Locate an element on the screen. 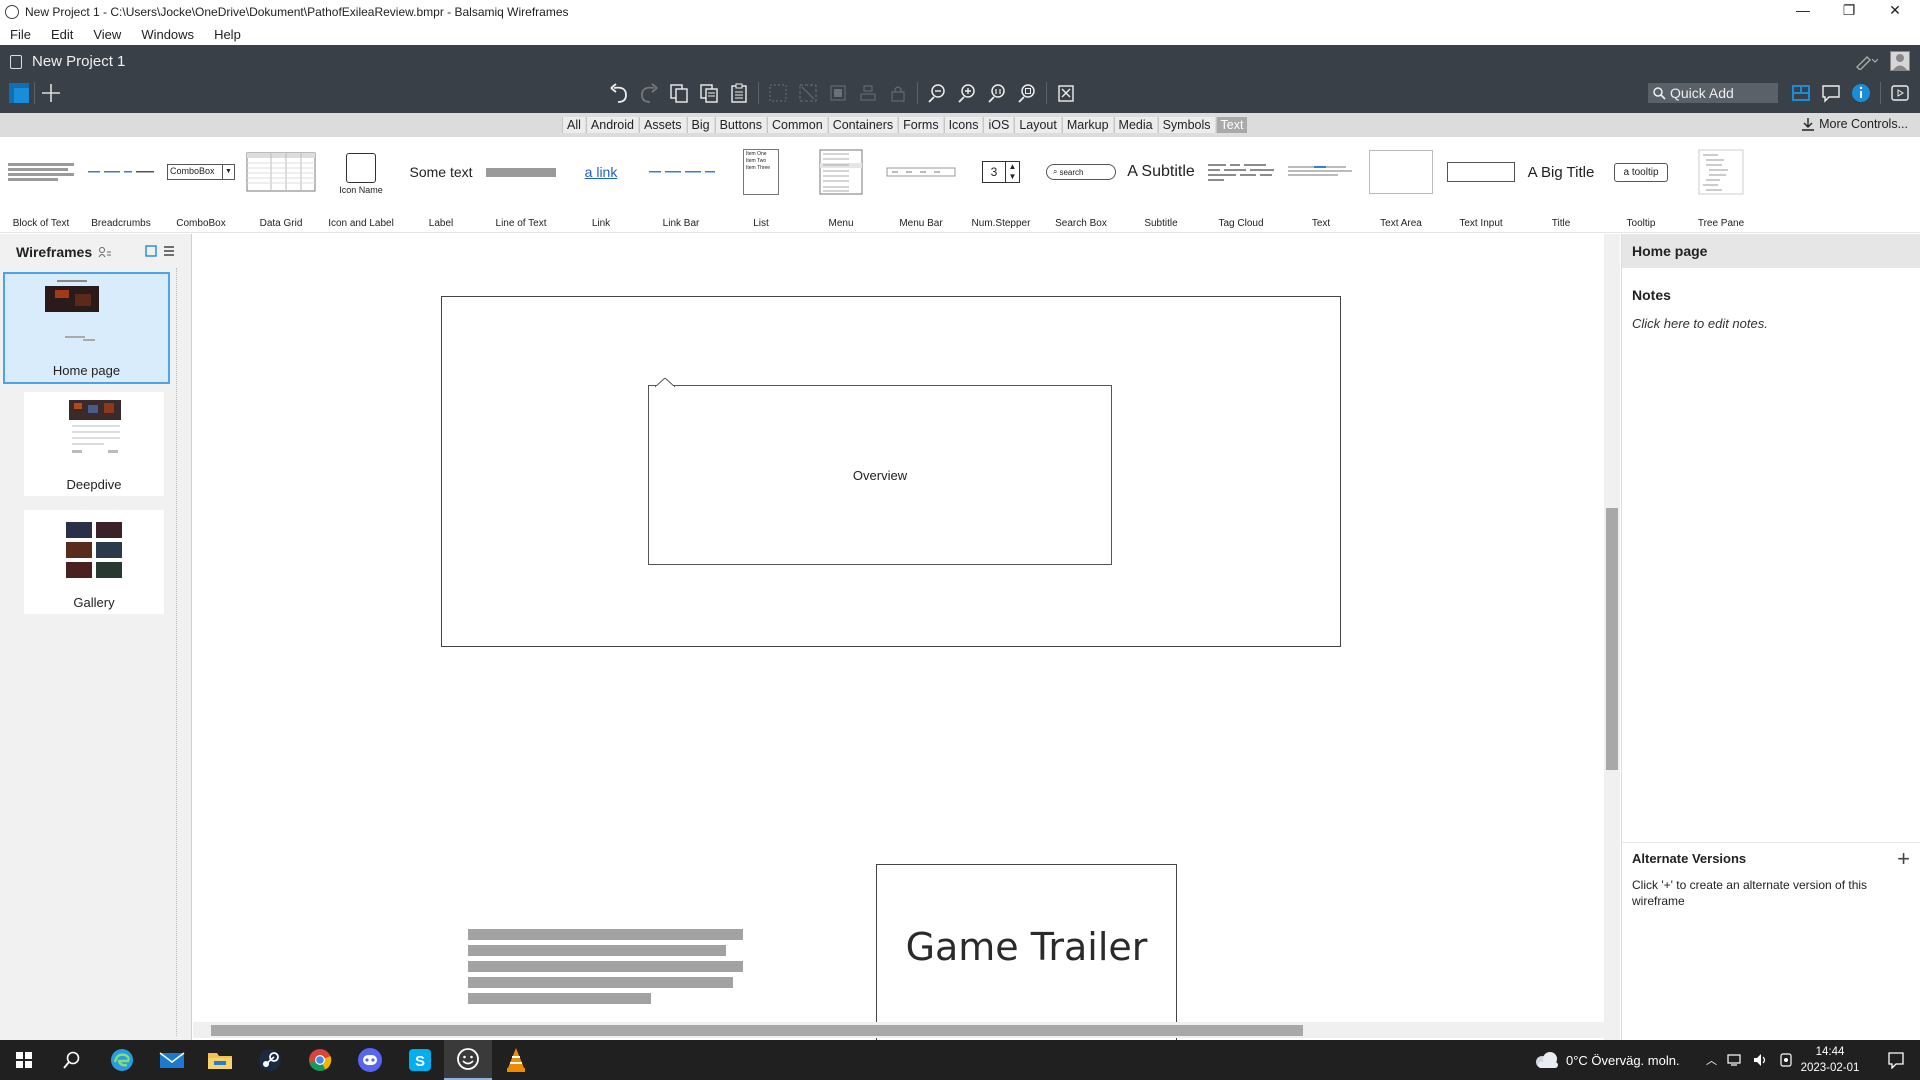 The image size is (1920, 1080). navigator-icon is located at coordinates (1801, 93).